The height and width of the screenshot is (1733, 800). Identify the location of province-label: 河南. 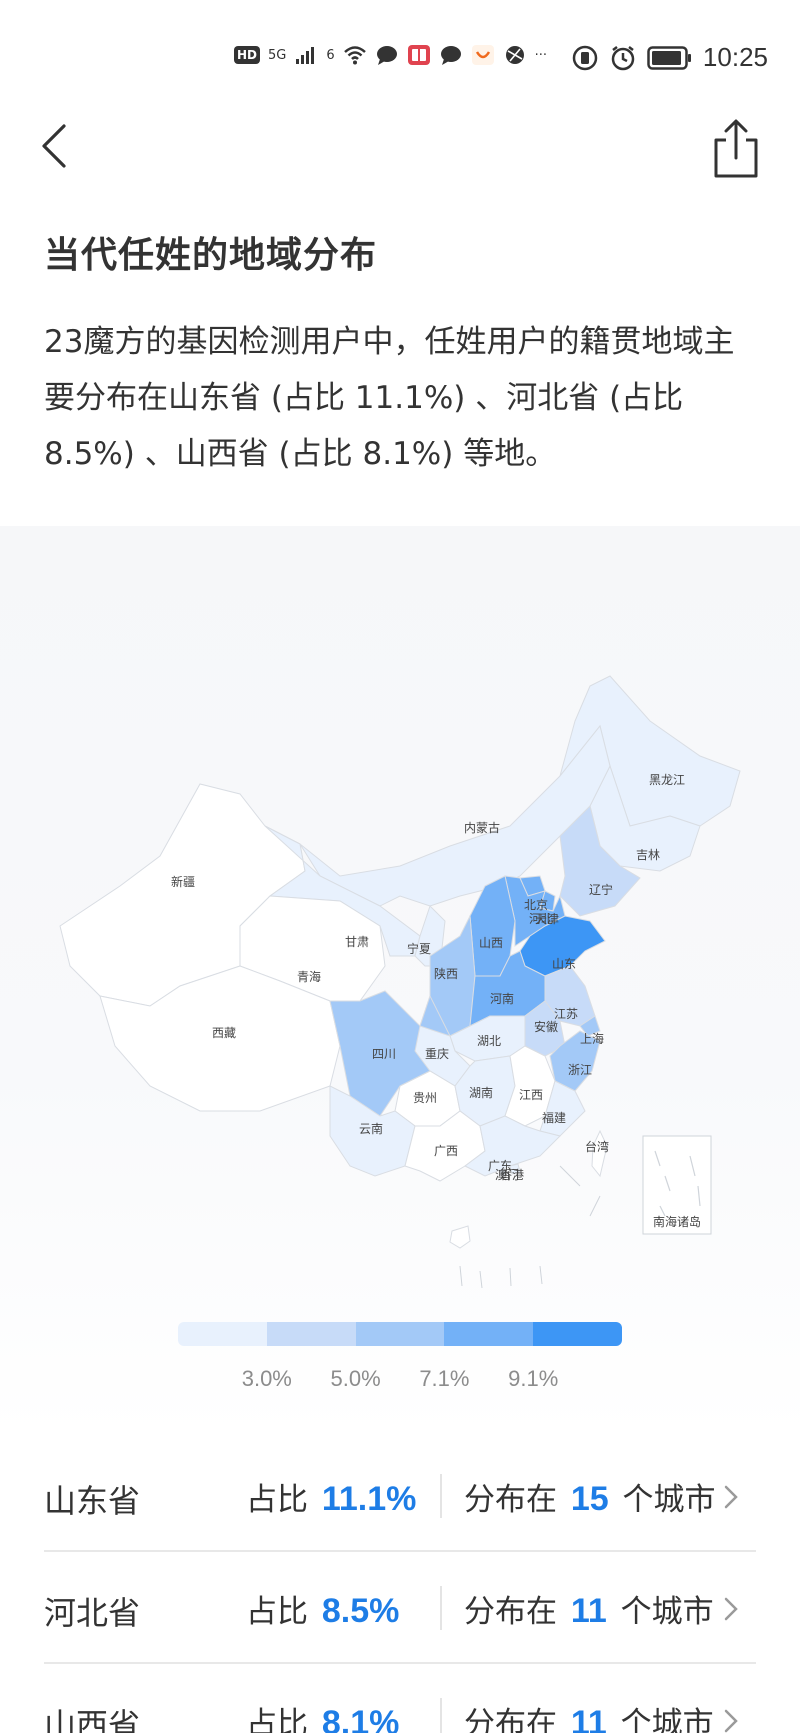
(502, 998).